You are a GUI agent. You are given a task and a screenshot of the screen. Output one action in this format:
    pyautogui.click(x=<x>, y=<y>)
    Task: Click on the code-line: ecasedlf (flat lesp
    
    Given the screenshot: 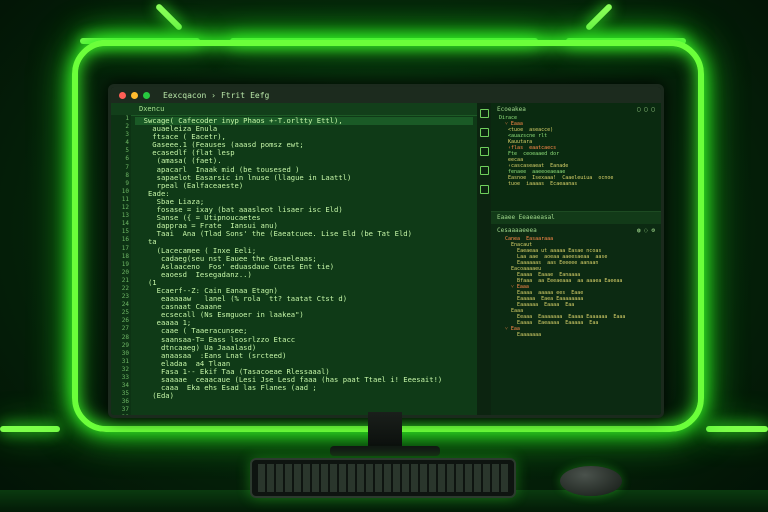 What is the action you would take?
    pyautogui.click(x=304, y=153)
    